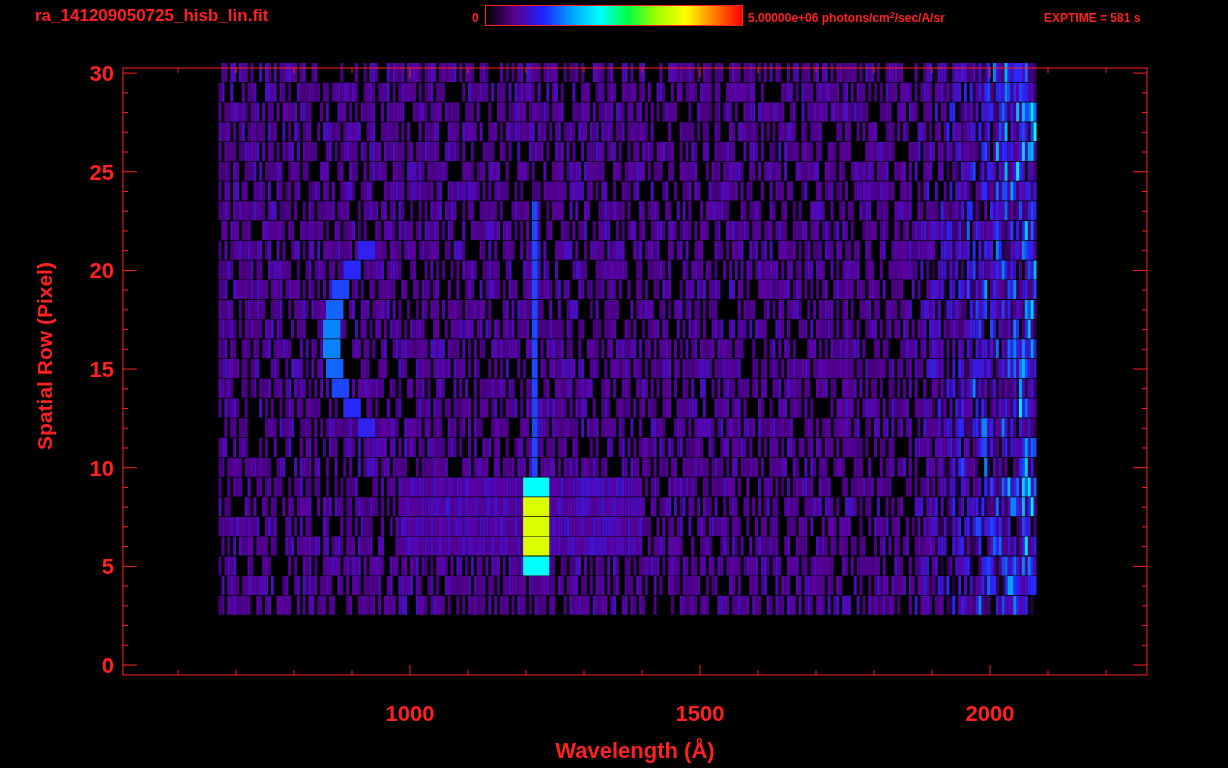  I want to click on x-tick-label: 2000, so click(990, 713).